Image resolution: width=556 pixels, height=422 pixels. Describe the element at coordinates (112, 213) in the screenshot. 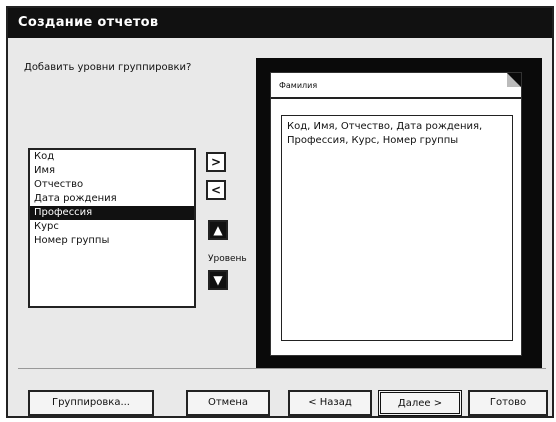

I see `field-item-profession: Профессия` at that location.